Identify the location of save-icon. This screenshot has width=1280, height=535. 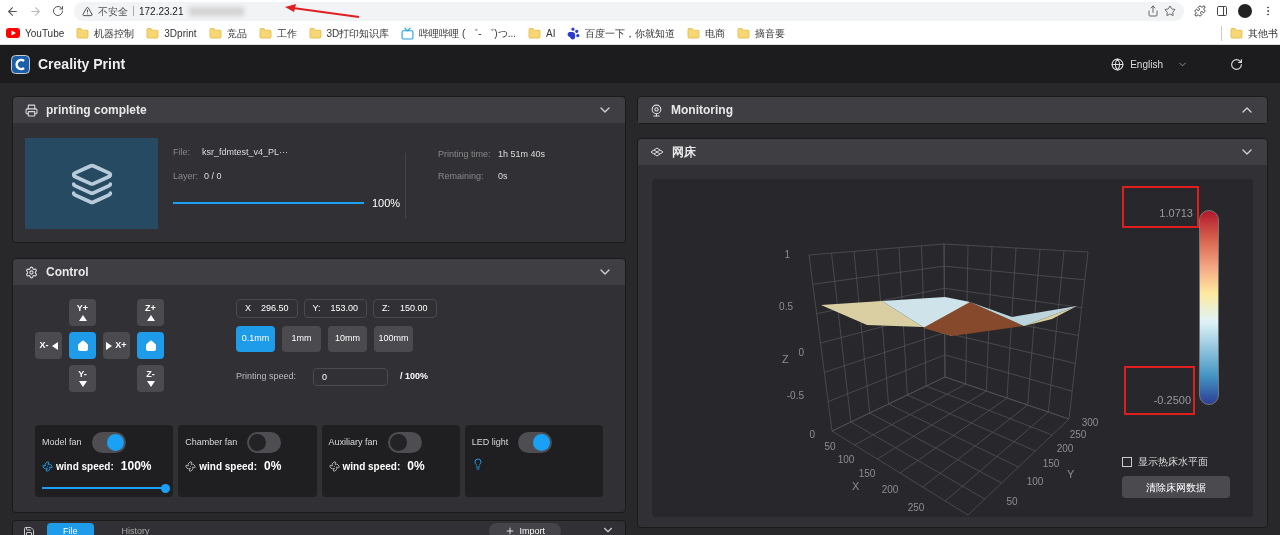
(29, 530).